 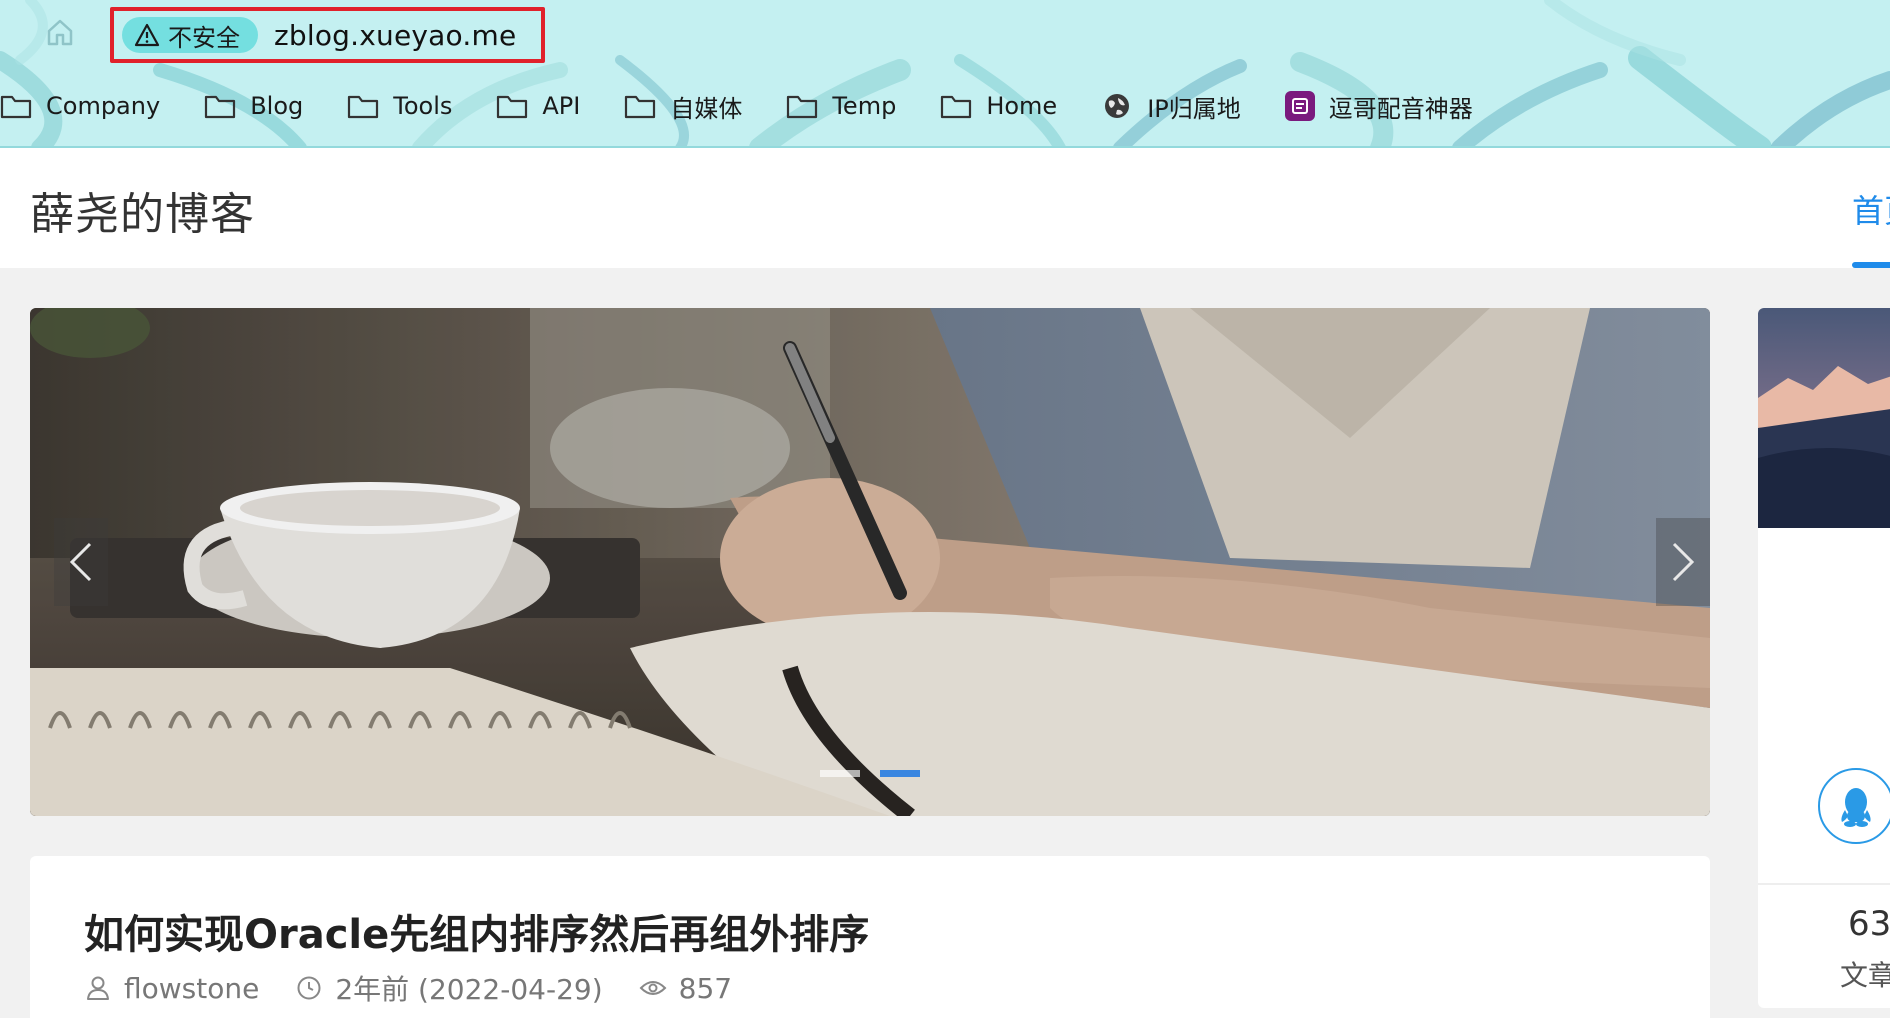 I want to click on bookmark-dubbing-tool: 逗哥配音神器, so click(x=1378, y=106).